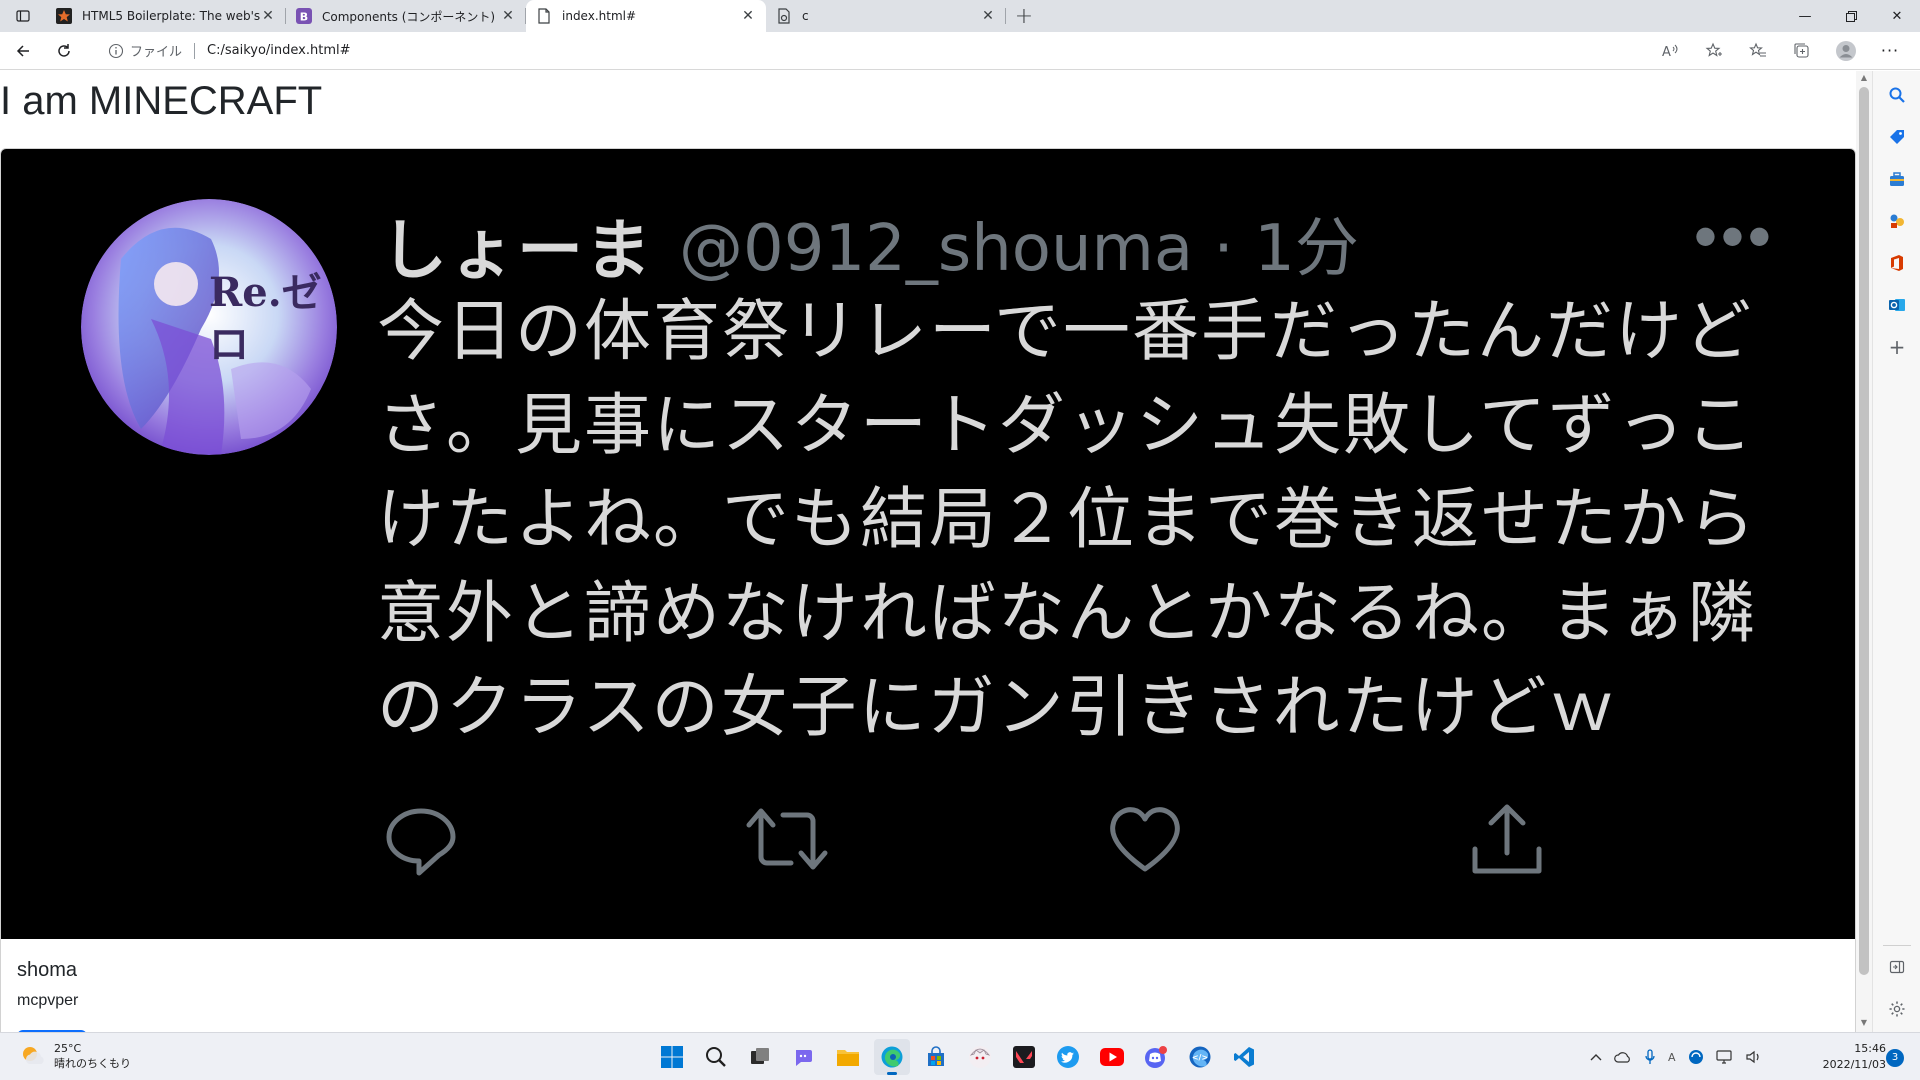 The height and width of the screenshot is (1080, 1920). Describe the element at coordinates (1897, 16) in the screenshot. I see `close-window-button: ✕` at that location.